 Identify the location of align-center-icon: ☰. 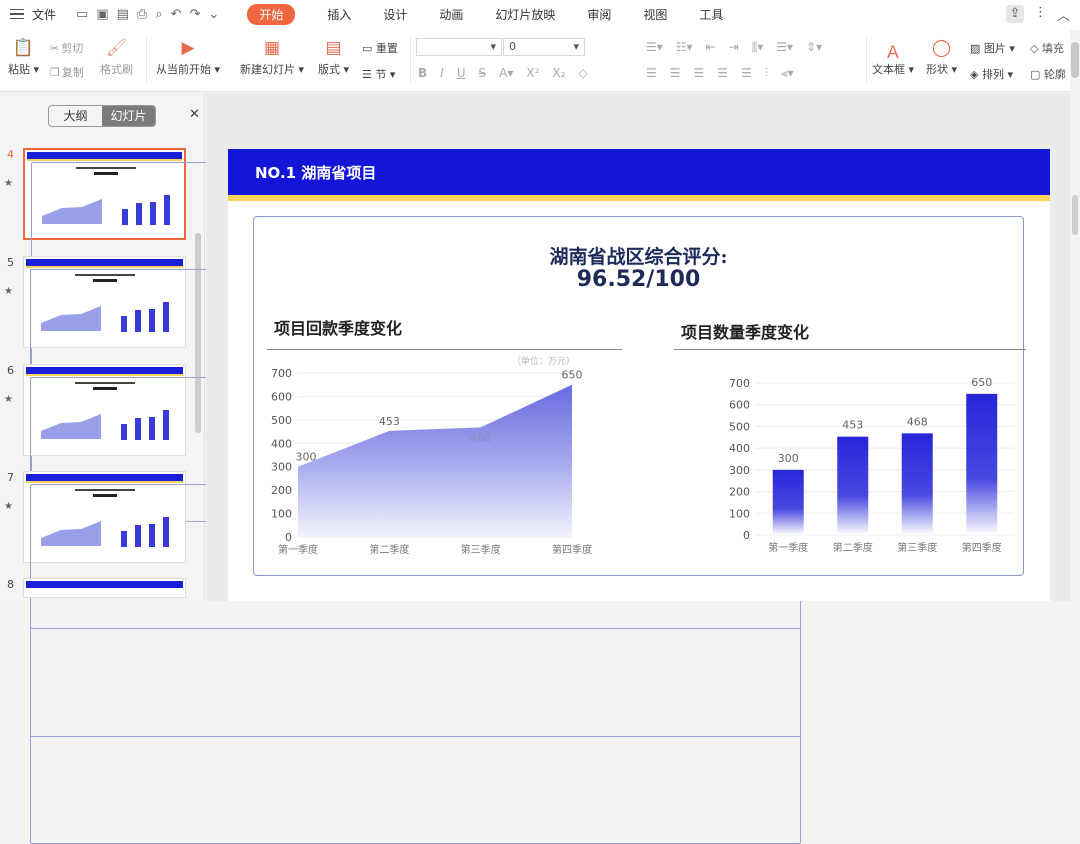
(675, 73).